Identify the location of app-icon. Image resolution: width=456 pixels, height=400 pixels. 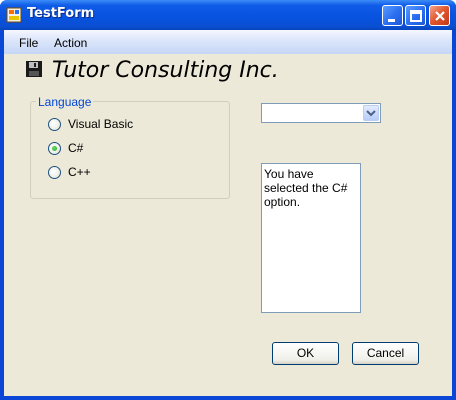
(14, 15).